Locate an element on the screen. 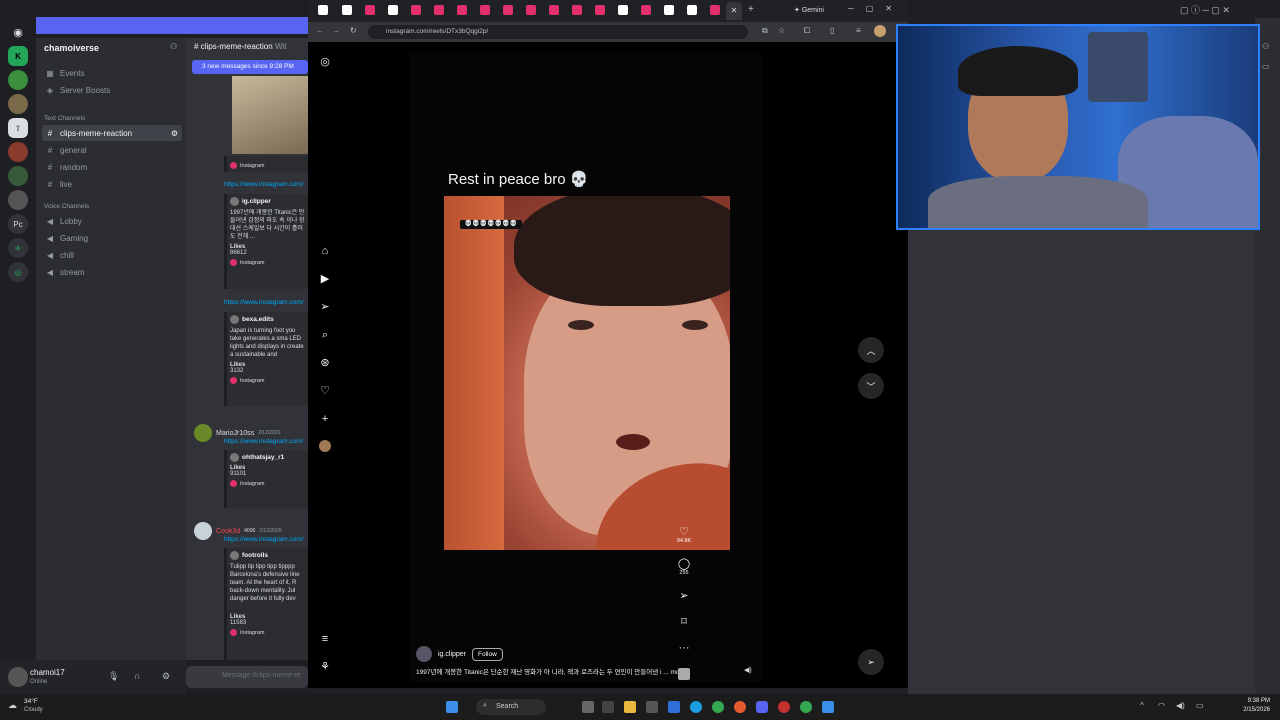  author-name: Cook3d is located at coordinates (228, 531).